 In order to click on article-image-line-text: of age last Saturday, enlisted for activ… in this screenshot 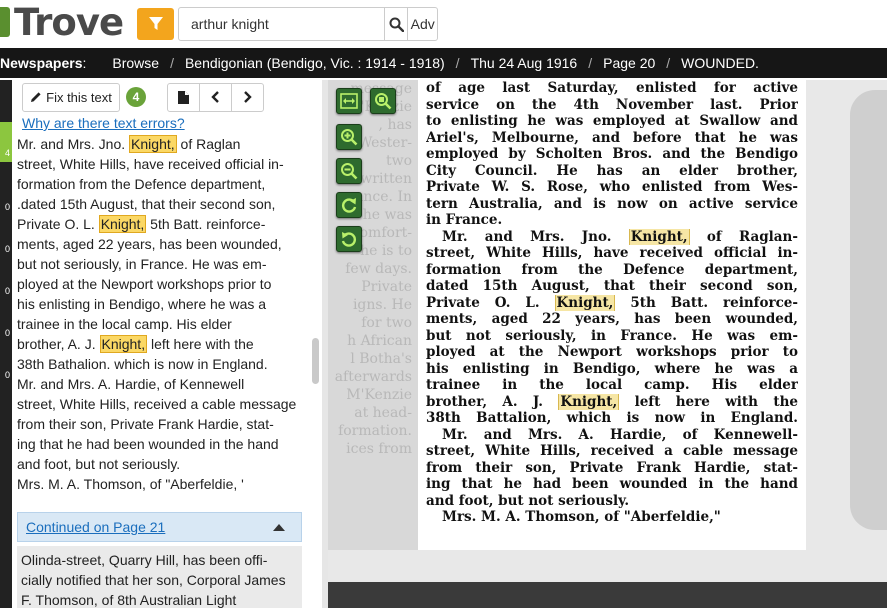, I will do `click(612, 88)`.